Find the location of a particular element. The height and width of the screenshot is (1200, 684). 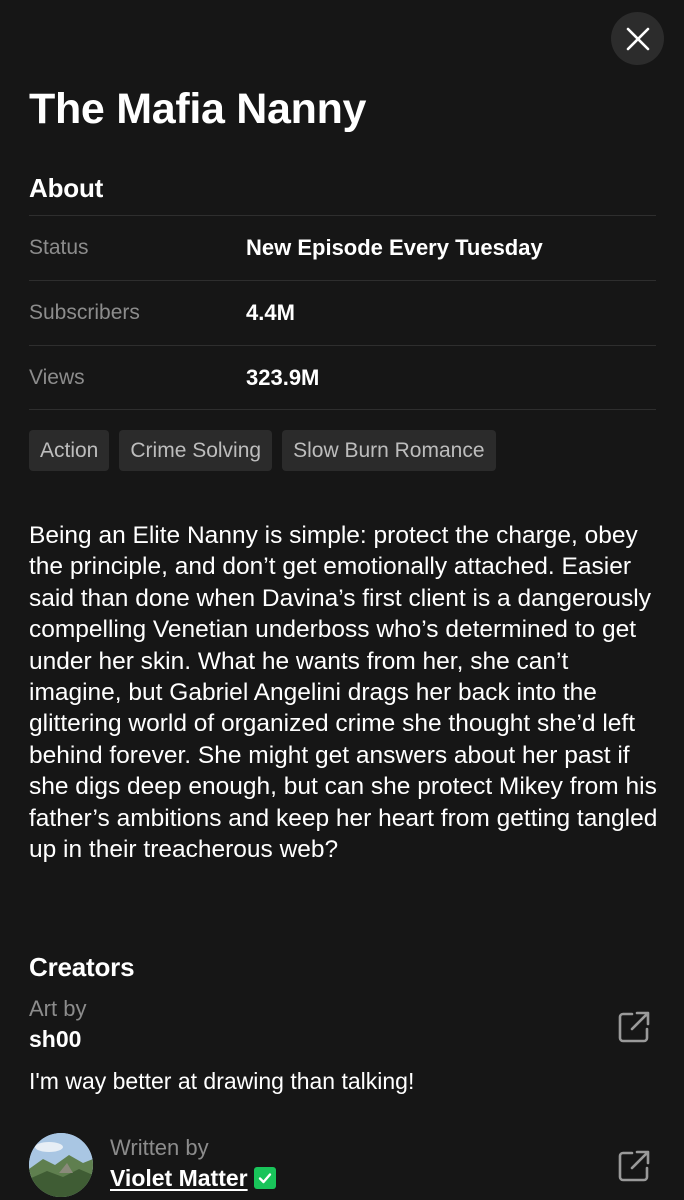

creator-writer: Written by Violet Matter is located at coordinates (342, 1166).